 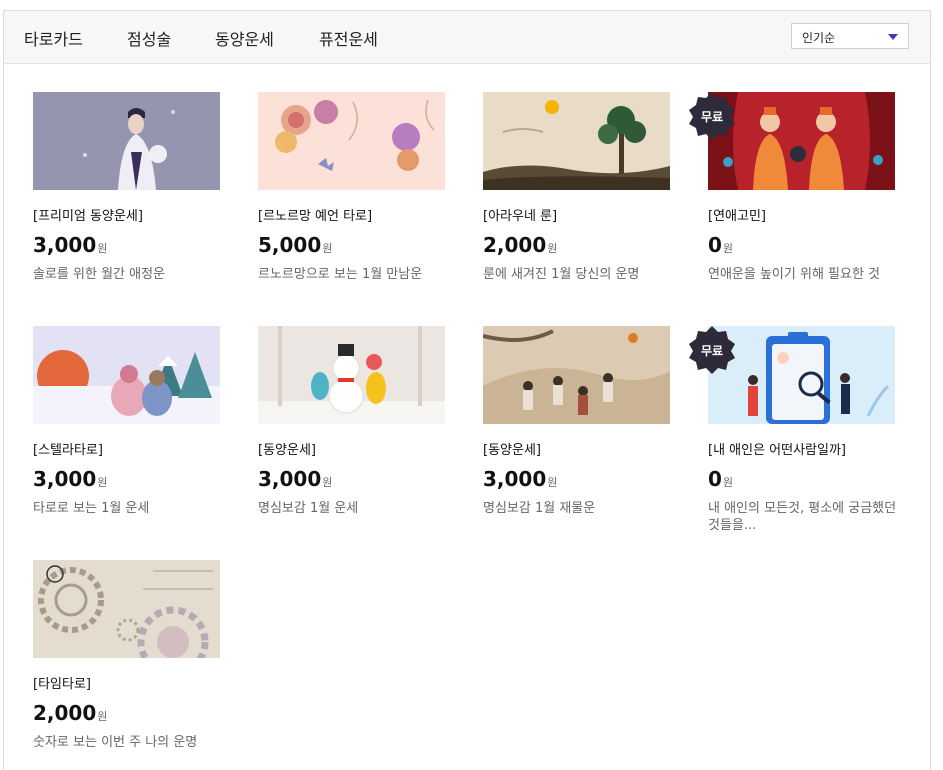 What do you see at coordinates (777, 450) in the screenshot?
I see `product-title: [내 애인은 어떤사람일까]` at bounding box center [777, 450].